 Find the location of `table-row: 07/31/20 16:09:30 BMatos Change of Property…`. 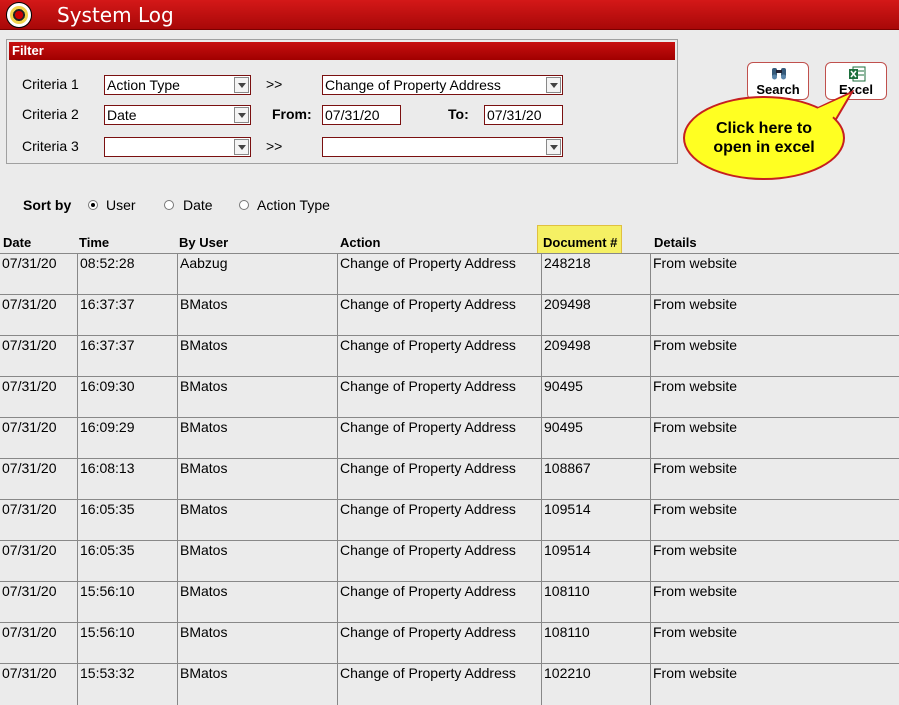

table-row: 07/31/20 16:09:30 BMatos Change of Property… is located at coordinates (449, 397).